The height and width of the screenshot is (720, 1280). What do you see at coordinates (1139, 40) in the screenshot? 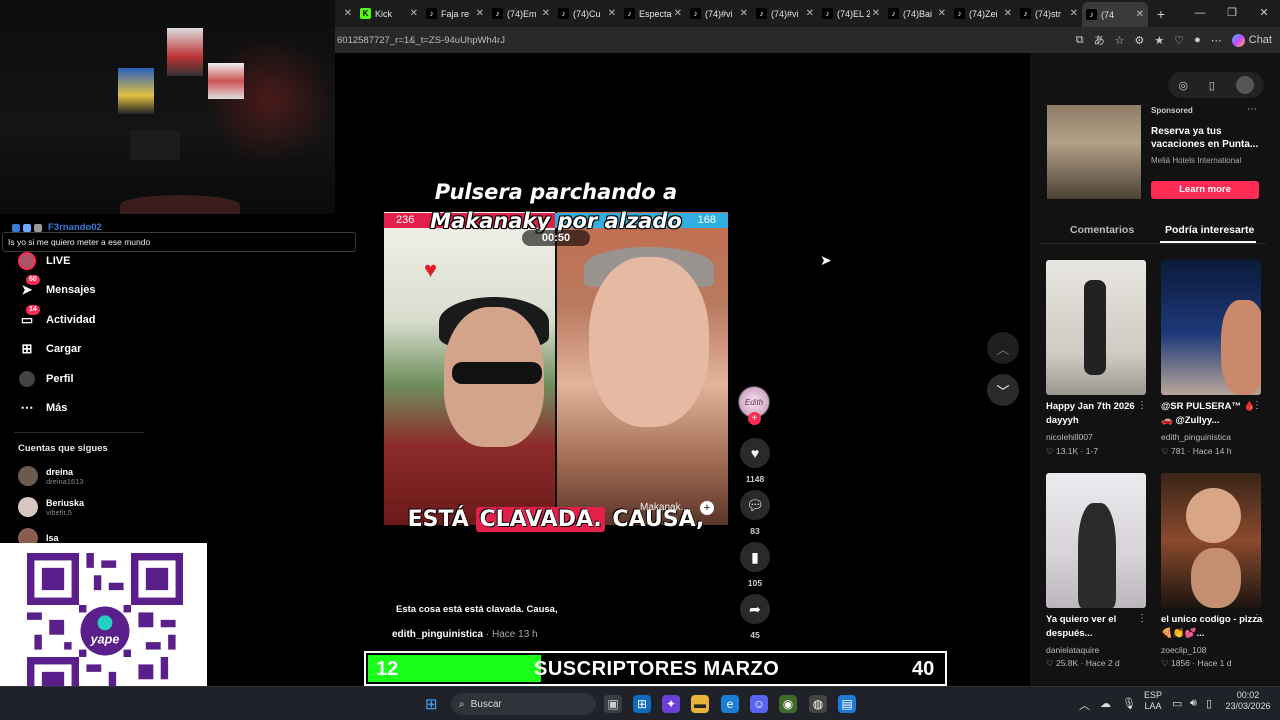
I see `extensions-icon: ⚙` at bounding box center [1139, 40].